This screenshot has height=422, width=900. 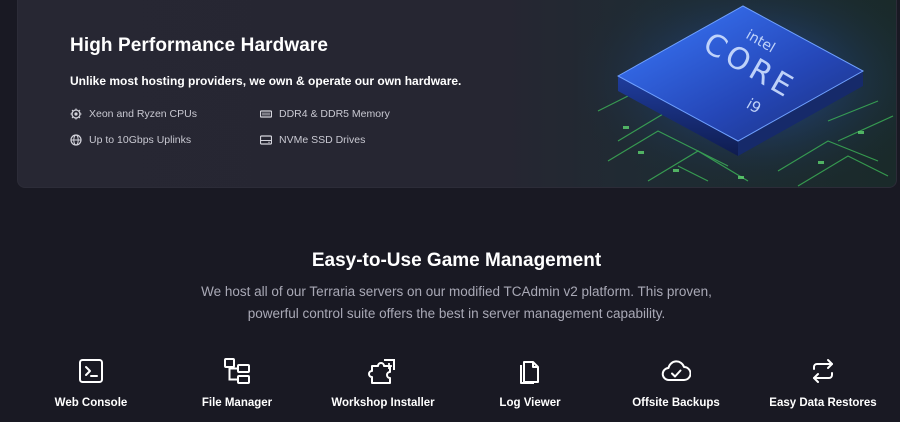 I want to click on tool-label: Workshop Installer, so click(x=383, y=403).